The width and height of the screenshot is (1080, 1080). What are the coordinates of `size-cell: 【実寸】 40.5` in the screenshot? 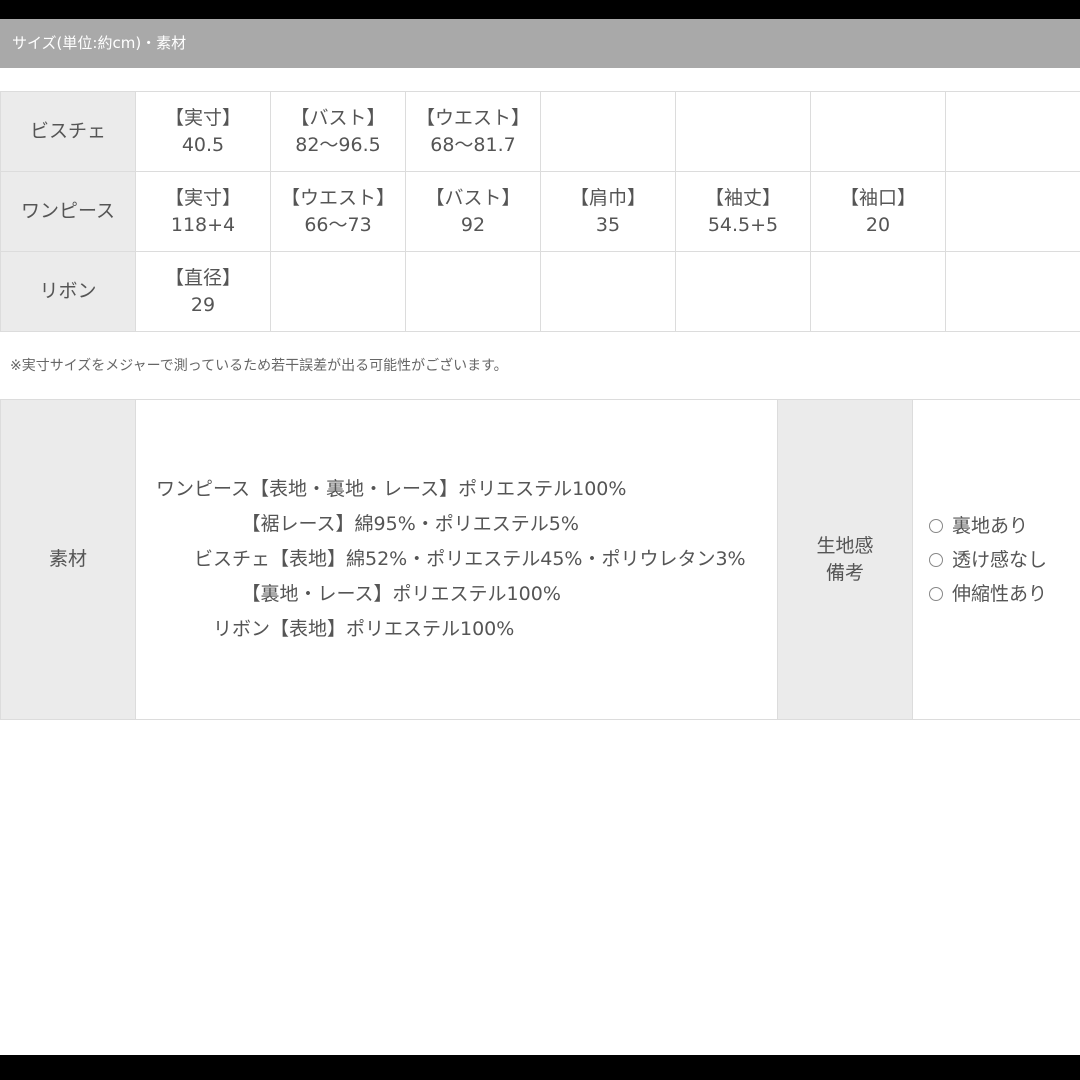 It's located at (203, 131).